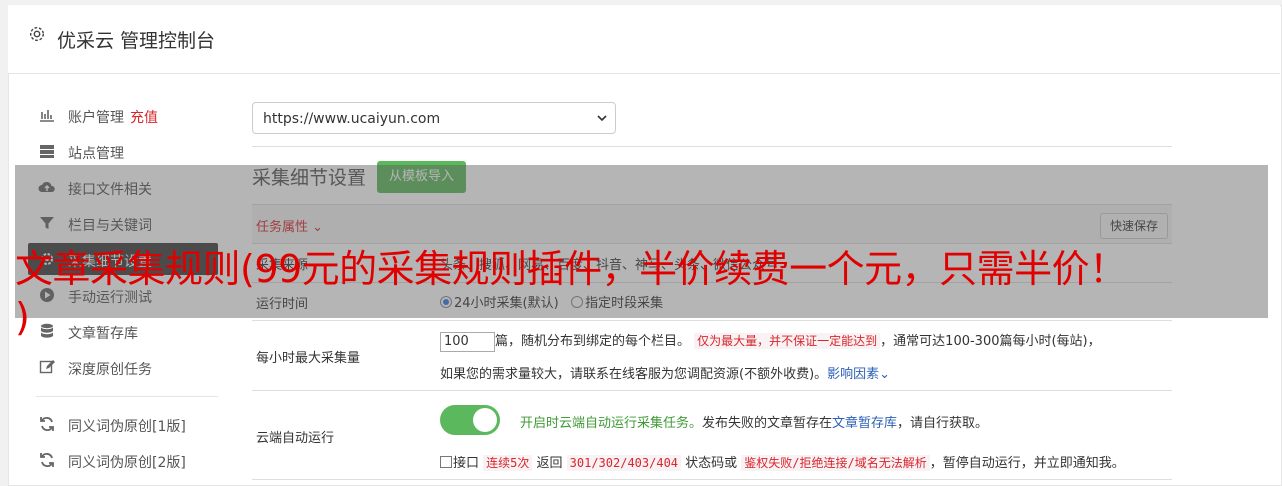 The image size is (1282, 486). What do you see at coordinates (96, 154) in the screenshot?
I see `sidebar-item-label: 站点管理` at bounding box center [96, 154].